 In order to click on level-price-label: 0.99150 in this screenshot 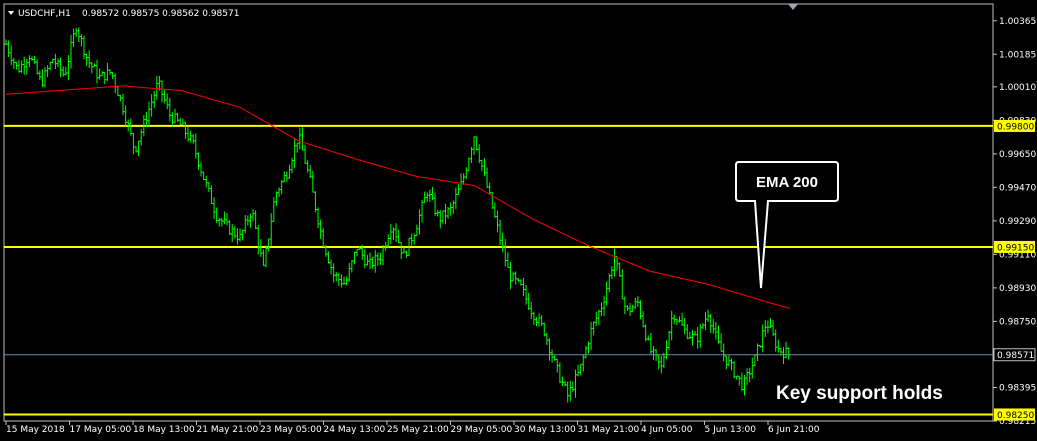, I will do `click(1015, 248)`.